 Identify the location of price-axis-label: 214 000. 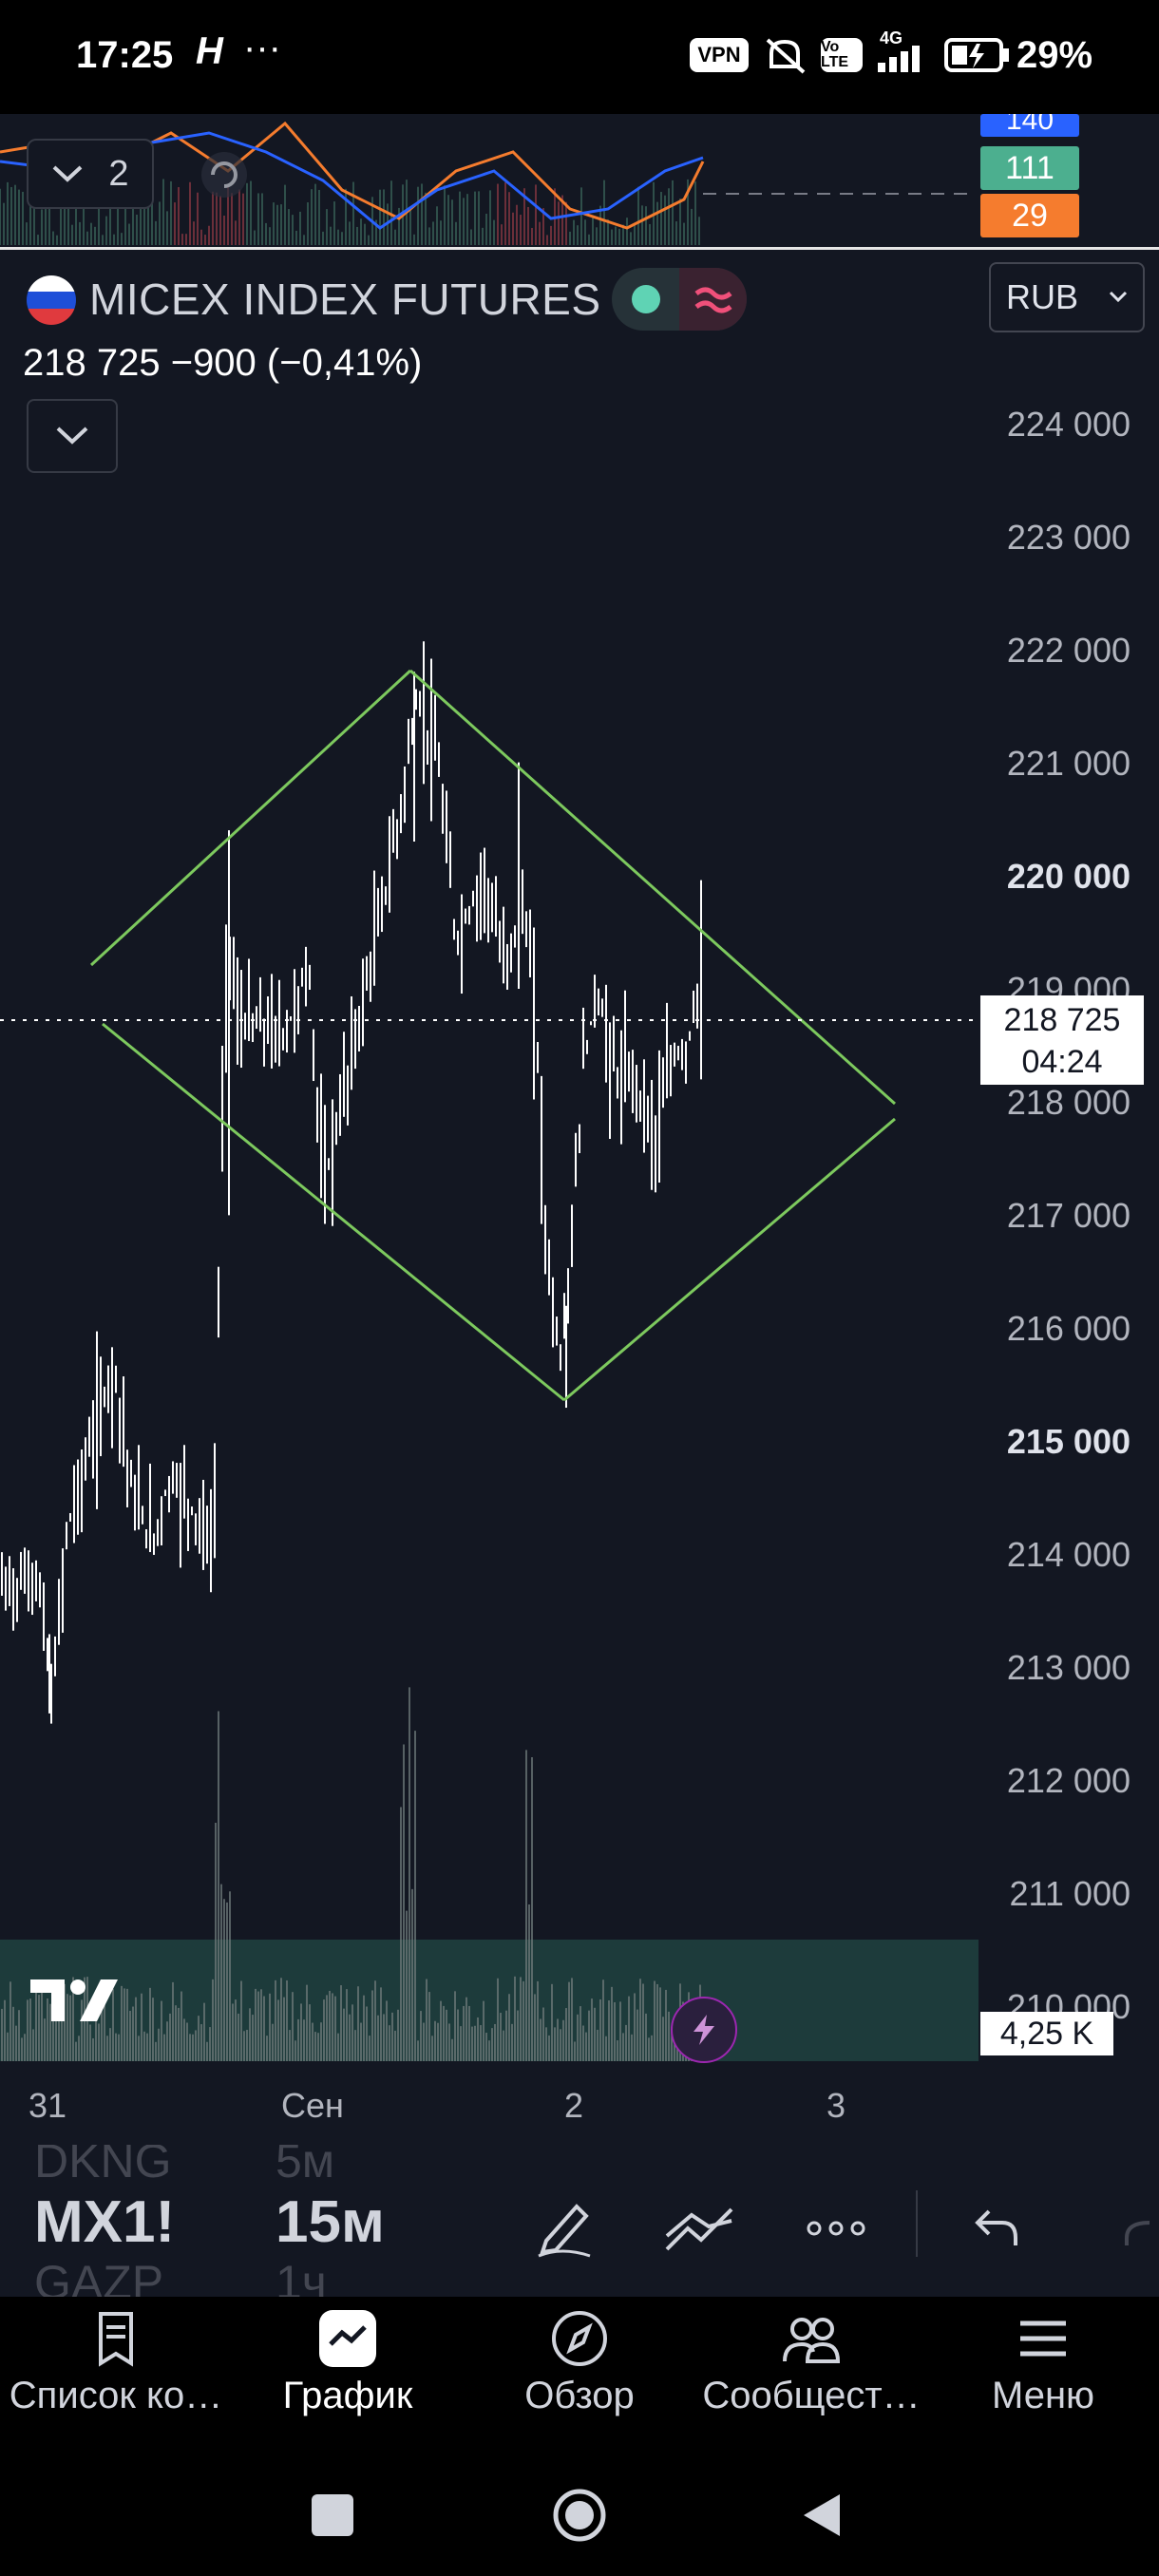
(1068, 1554).